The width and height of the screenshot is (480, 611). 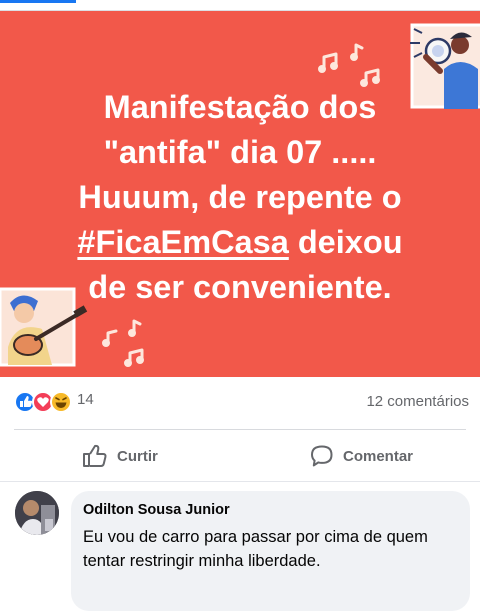 What do you see at coordinates (45, 402) in the screenshot?
I see `reaction-icons` at bounding box center [45, 402].